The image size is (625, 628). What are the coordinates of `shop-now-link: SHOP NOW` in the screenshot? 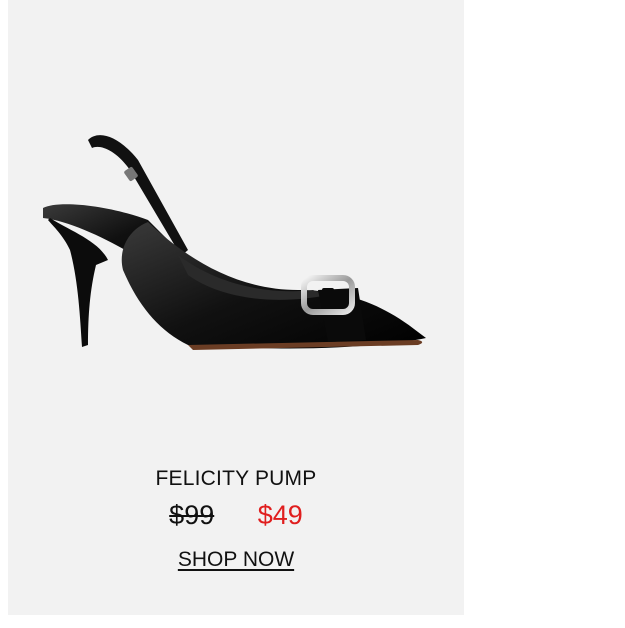 It's located at (236, 560).